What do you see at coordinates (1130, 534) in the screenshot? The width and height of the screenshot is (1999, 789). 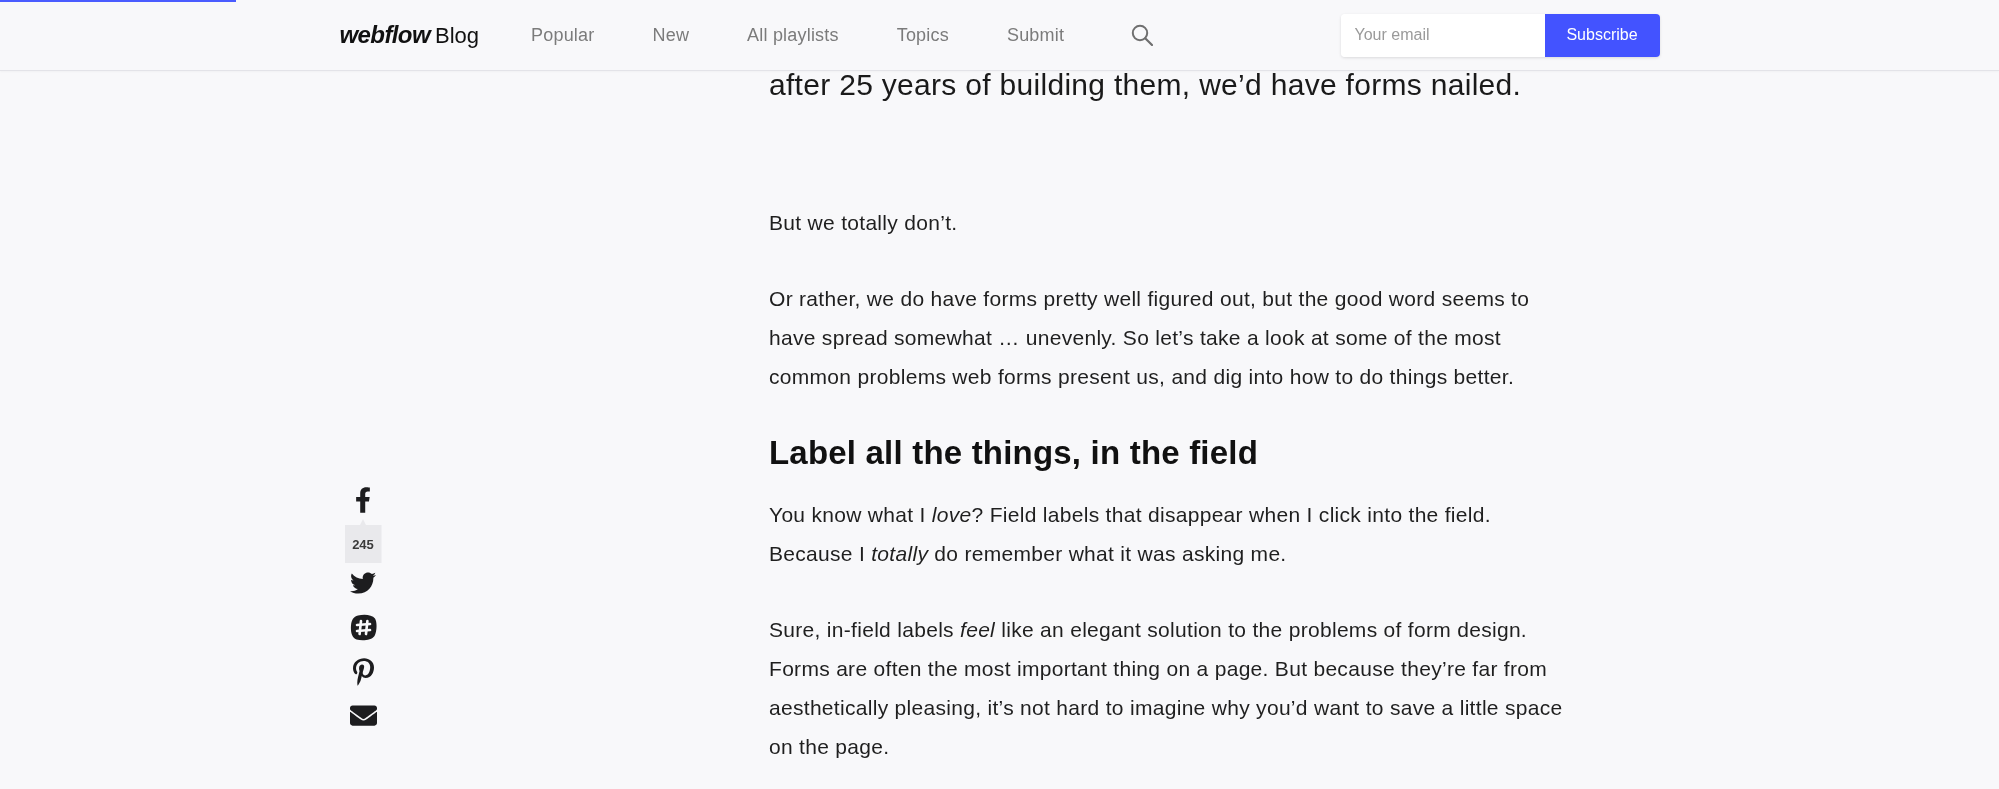 I see `paragraph: You know what I love? Field labels that disappear when I click into the field. Because I totally do remember what it was asking me.` at bounding box center [1130, 534].